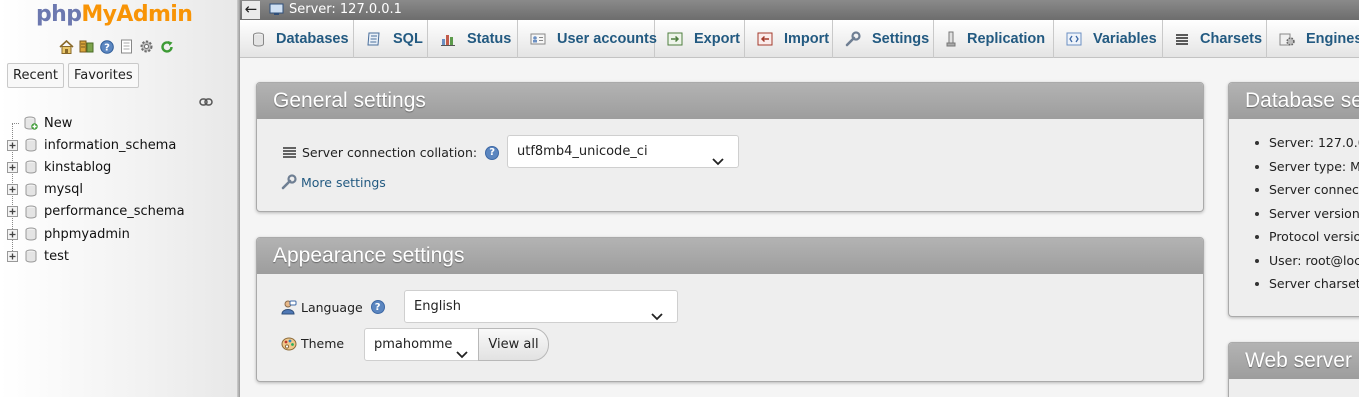 This screenshot has height=397, width=1359. I want to click on logo-myadmin-text: MyAdmin, so click(137, 14).